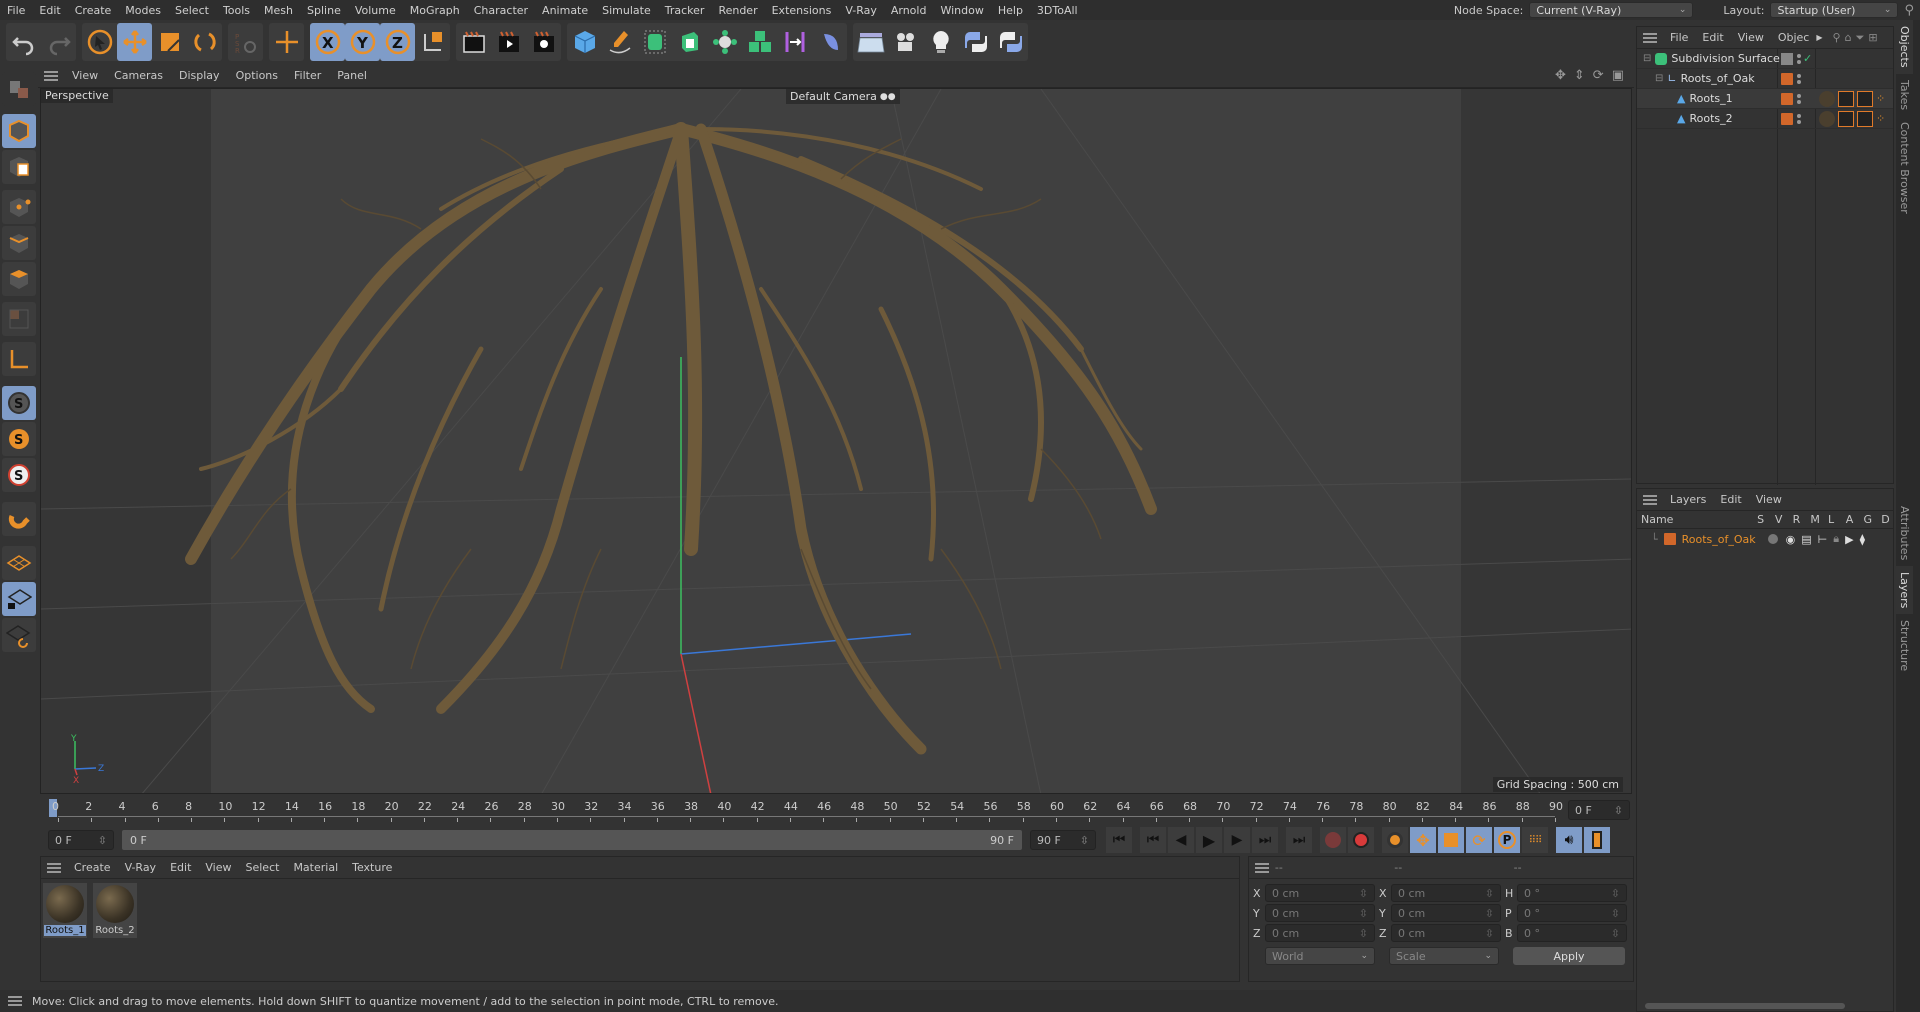 This screenshot has width=1920, height=1012. I want to click on camera-label: Default Camera ●●, so click(843, 96).